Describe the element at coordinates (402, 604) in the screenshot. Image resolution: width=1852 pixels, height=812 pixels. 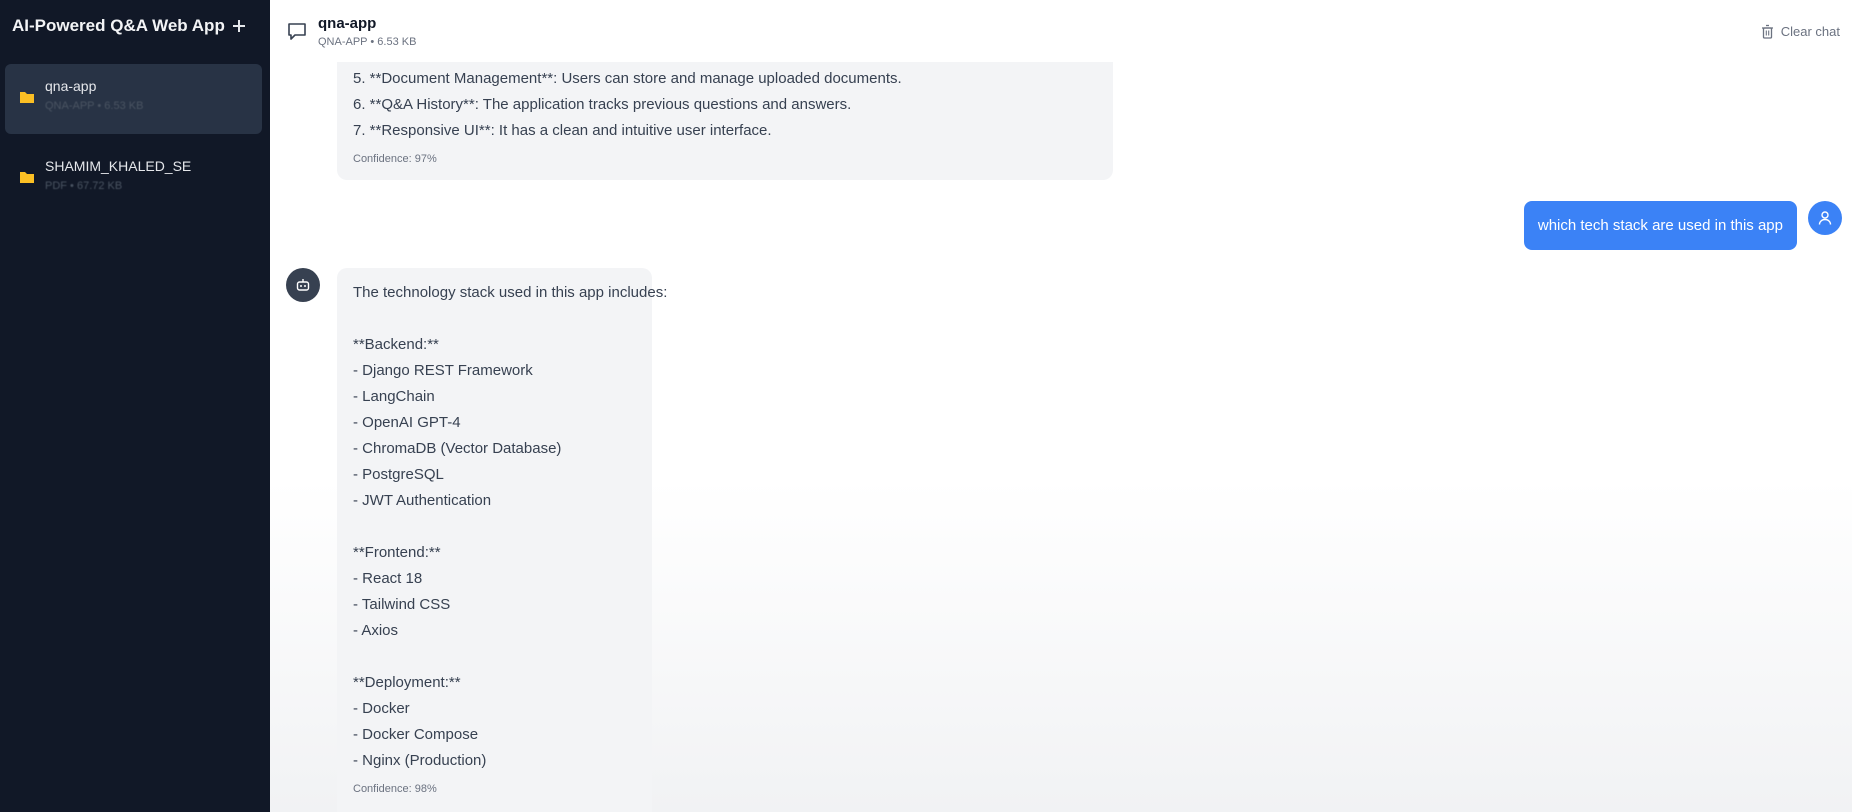
I see `message-line: - Tailwind CSS` at that location.